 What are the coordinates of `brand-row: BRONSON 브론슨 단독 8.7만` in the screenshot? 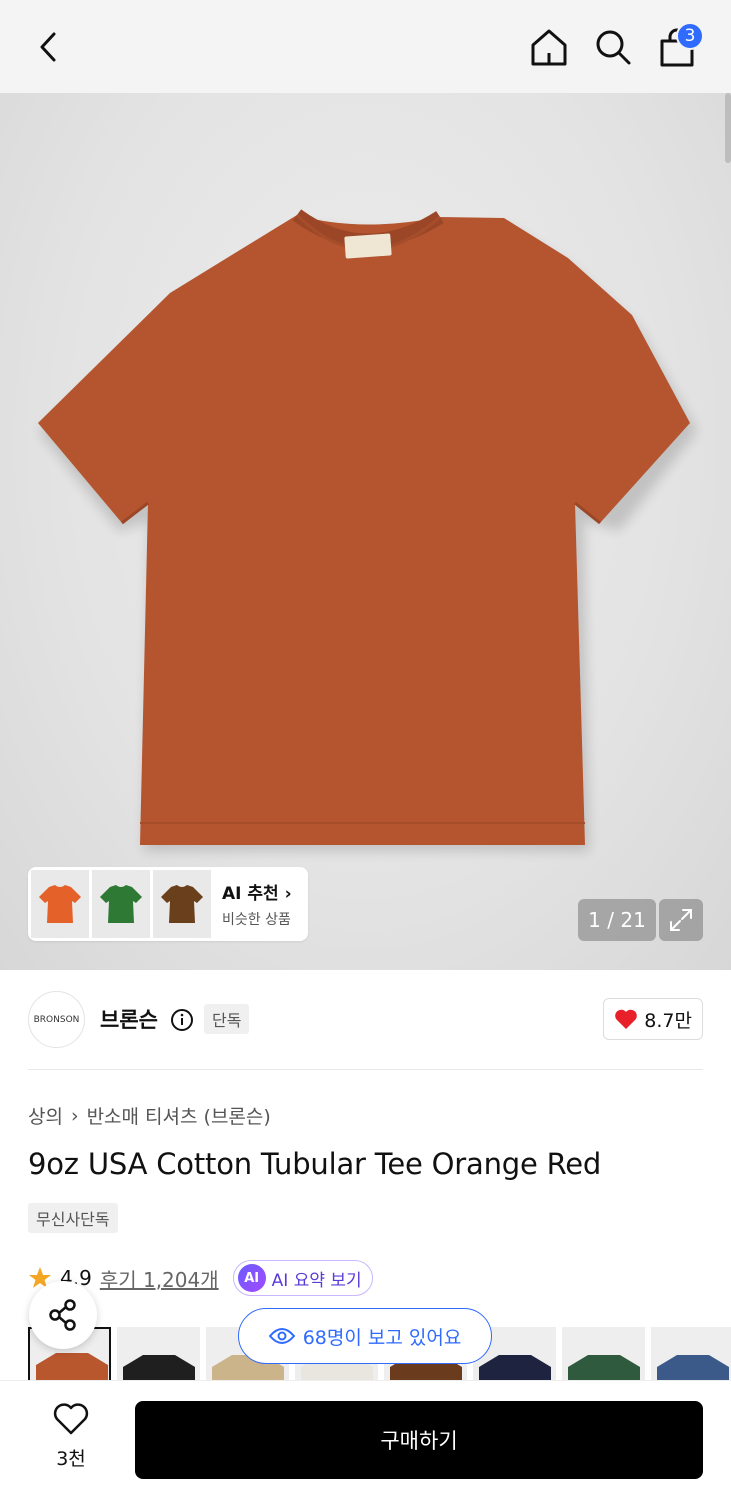 It's located at (365, 1020).